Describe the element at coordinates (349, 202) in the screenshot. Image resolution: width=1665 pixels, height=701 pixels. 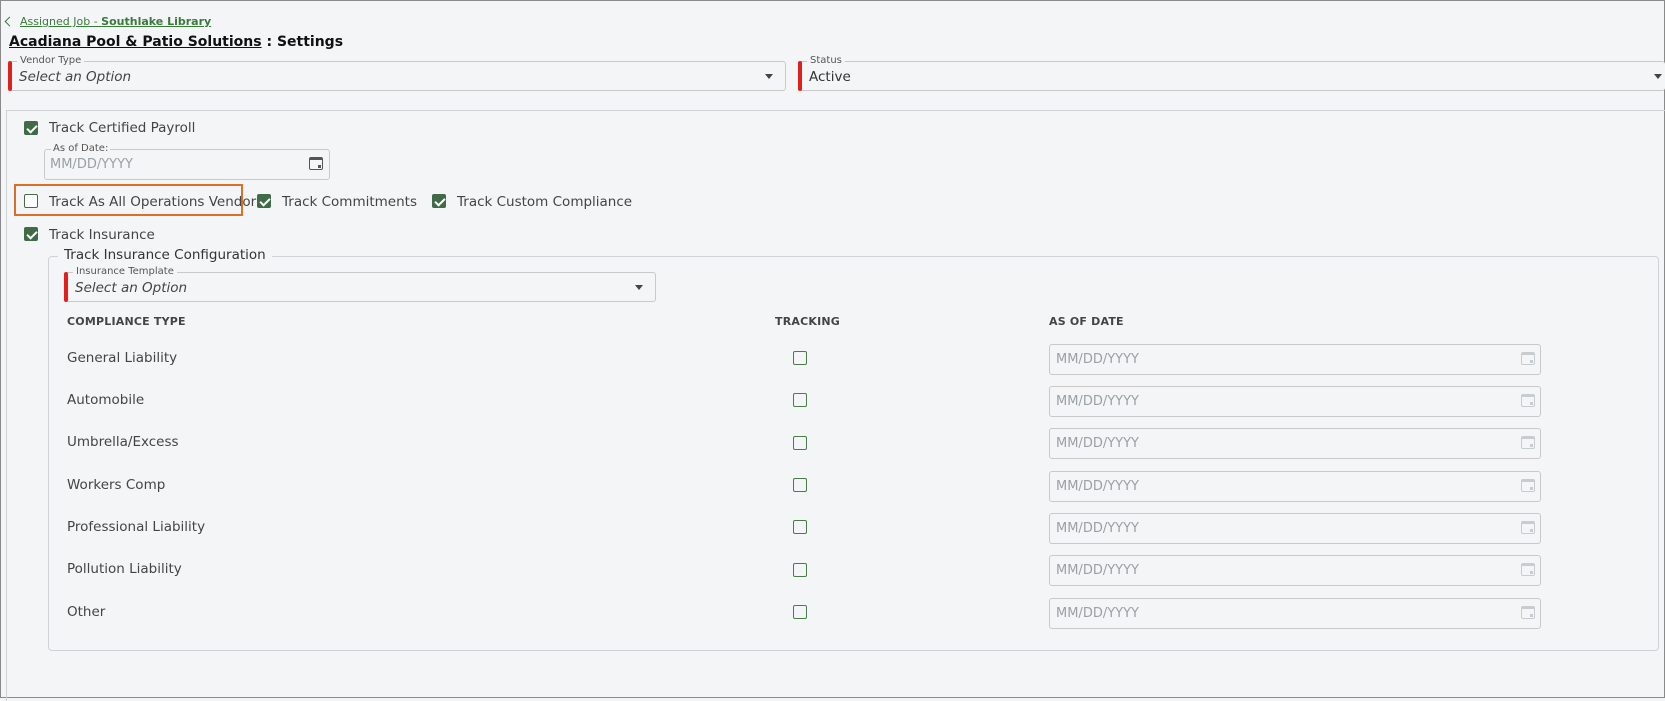
I see `track-commitments-label: Track Commitments` at that location.